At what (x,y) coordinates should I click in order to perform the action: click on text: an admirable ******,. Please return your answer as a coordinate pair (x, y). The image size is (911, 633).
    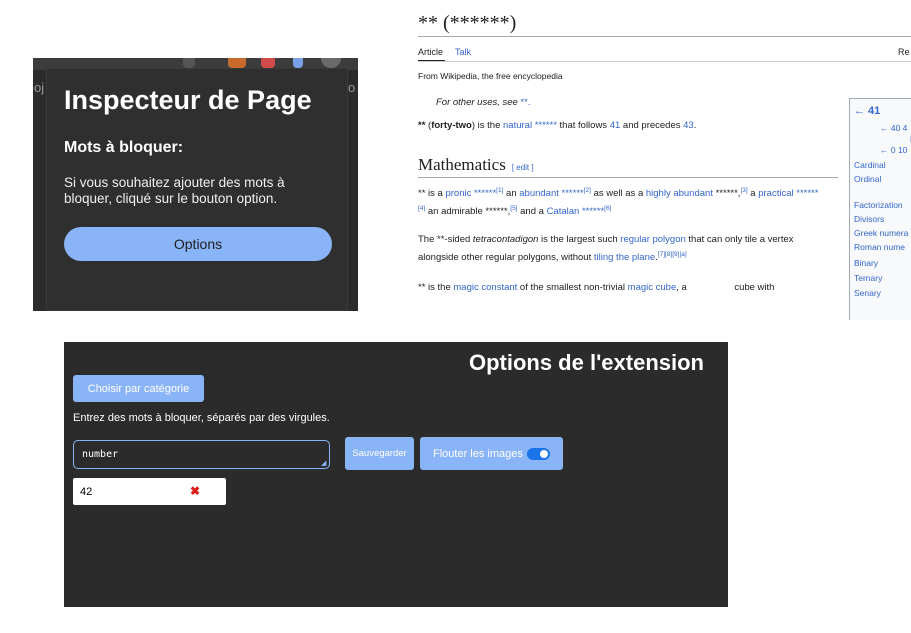
    Looking at the image, I should click on (468, 212).